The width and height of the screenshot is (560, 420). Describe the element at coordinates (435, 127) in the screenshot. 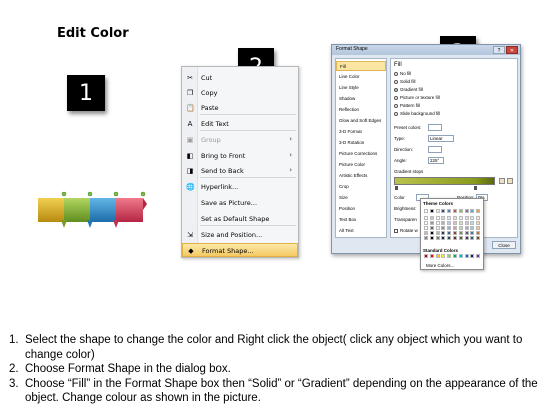

I see `preset-colors-dropdown` at that location.